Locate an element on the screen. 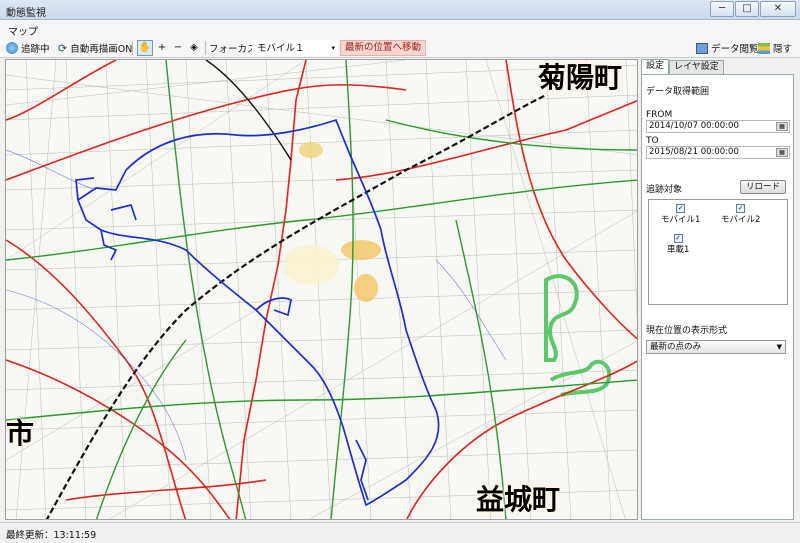  target-mobile1-label: モバイル1 is located at coordinates (681, 220).